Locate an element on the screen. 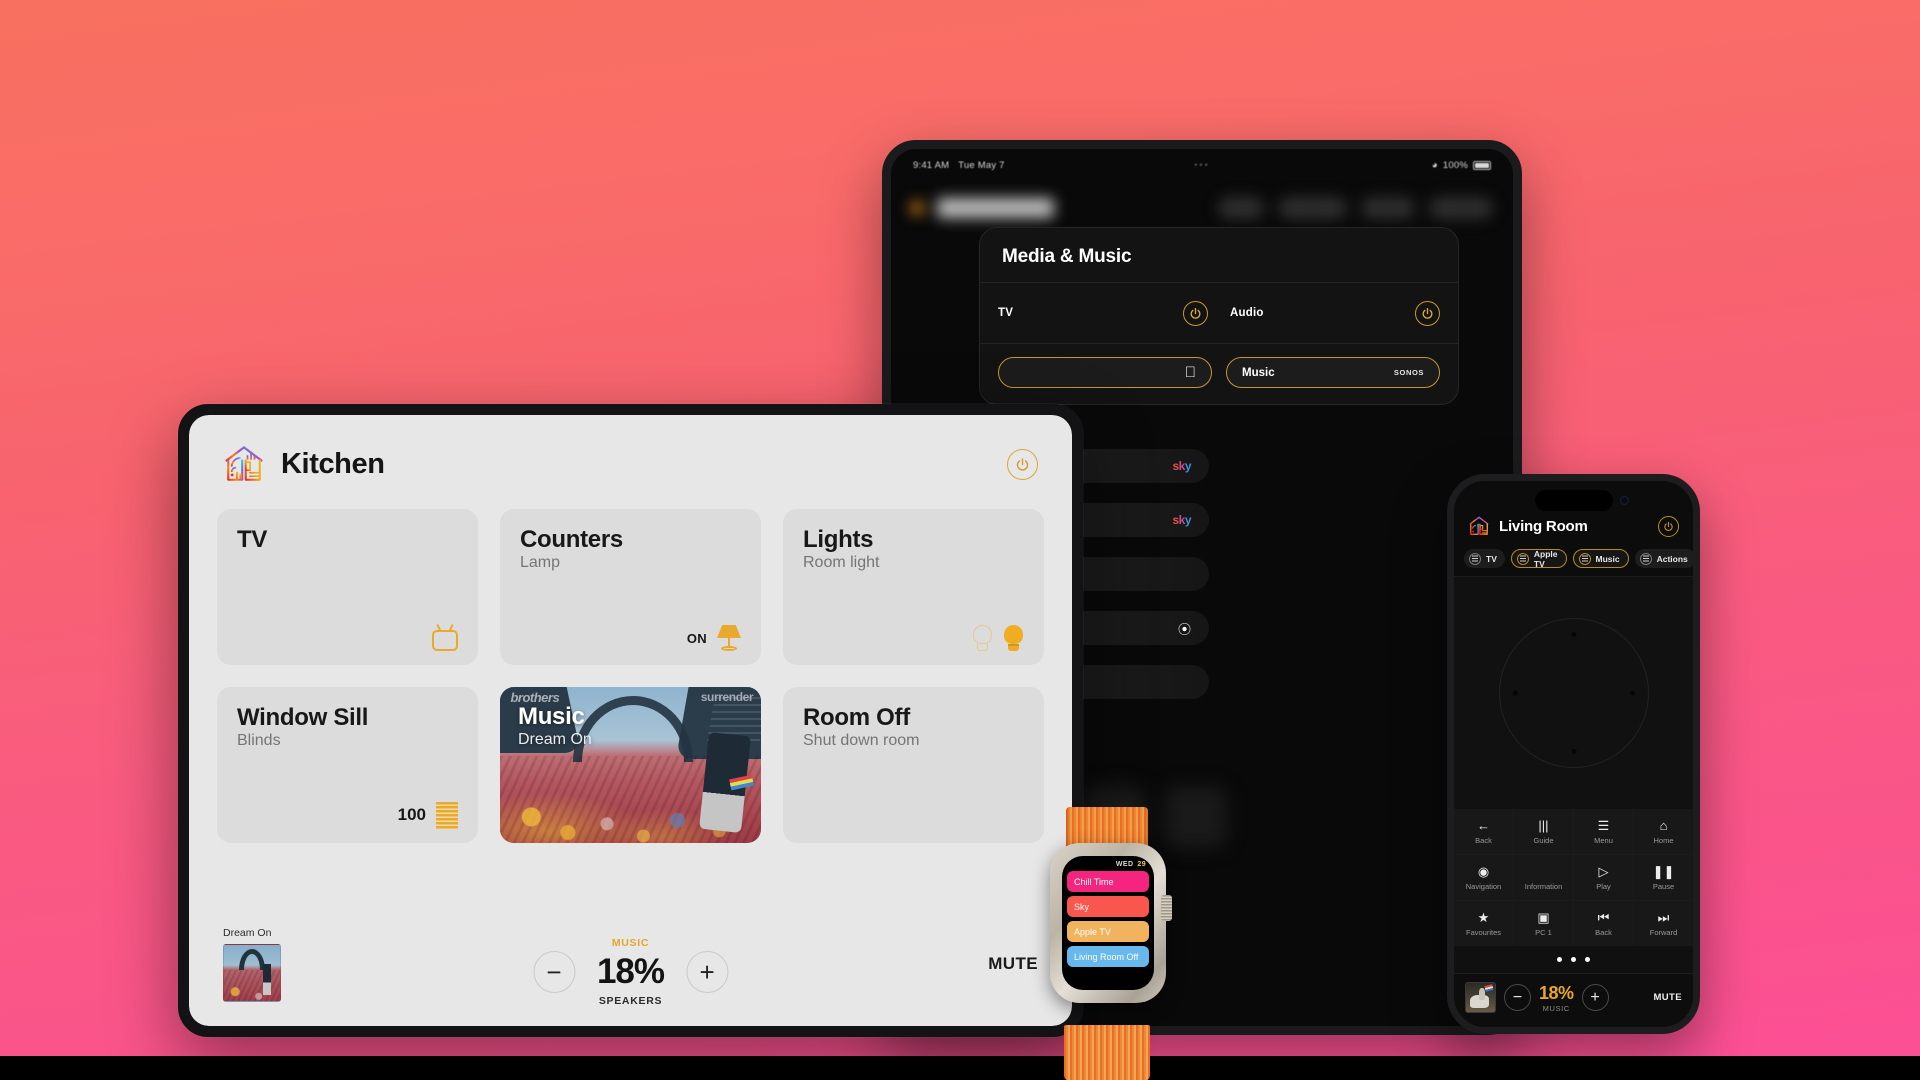 The width and height of the screenshot is (1920, 1080). battery-icon is located at coordinates (1482, 165).